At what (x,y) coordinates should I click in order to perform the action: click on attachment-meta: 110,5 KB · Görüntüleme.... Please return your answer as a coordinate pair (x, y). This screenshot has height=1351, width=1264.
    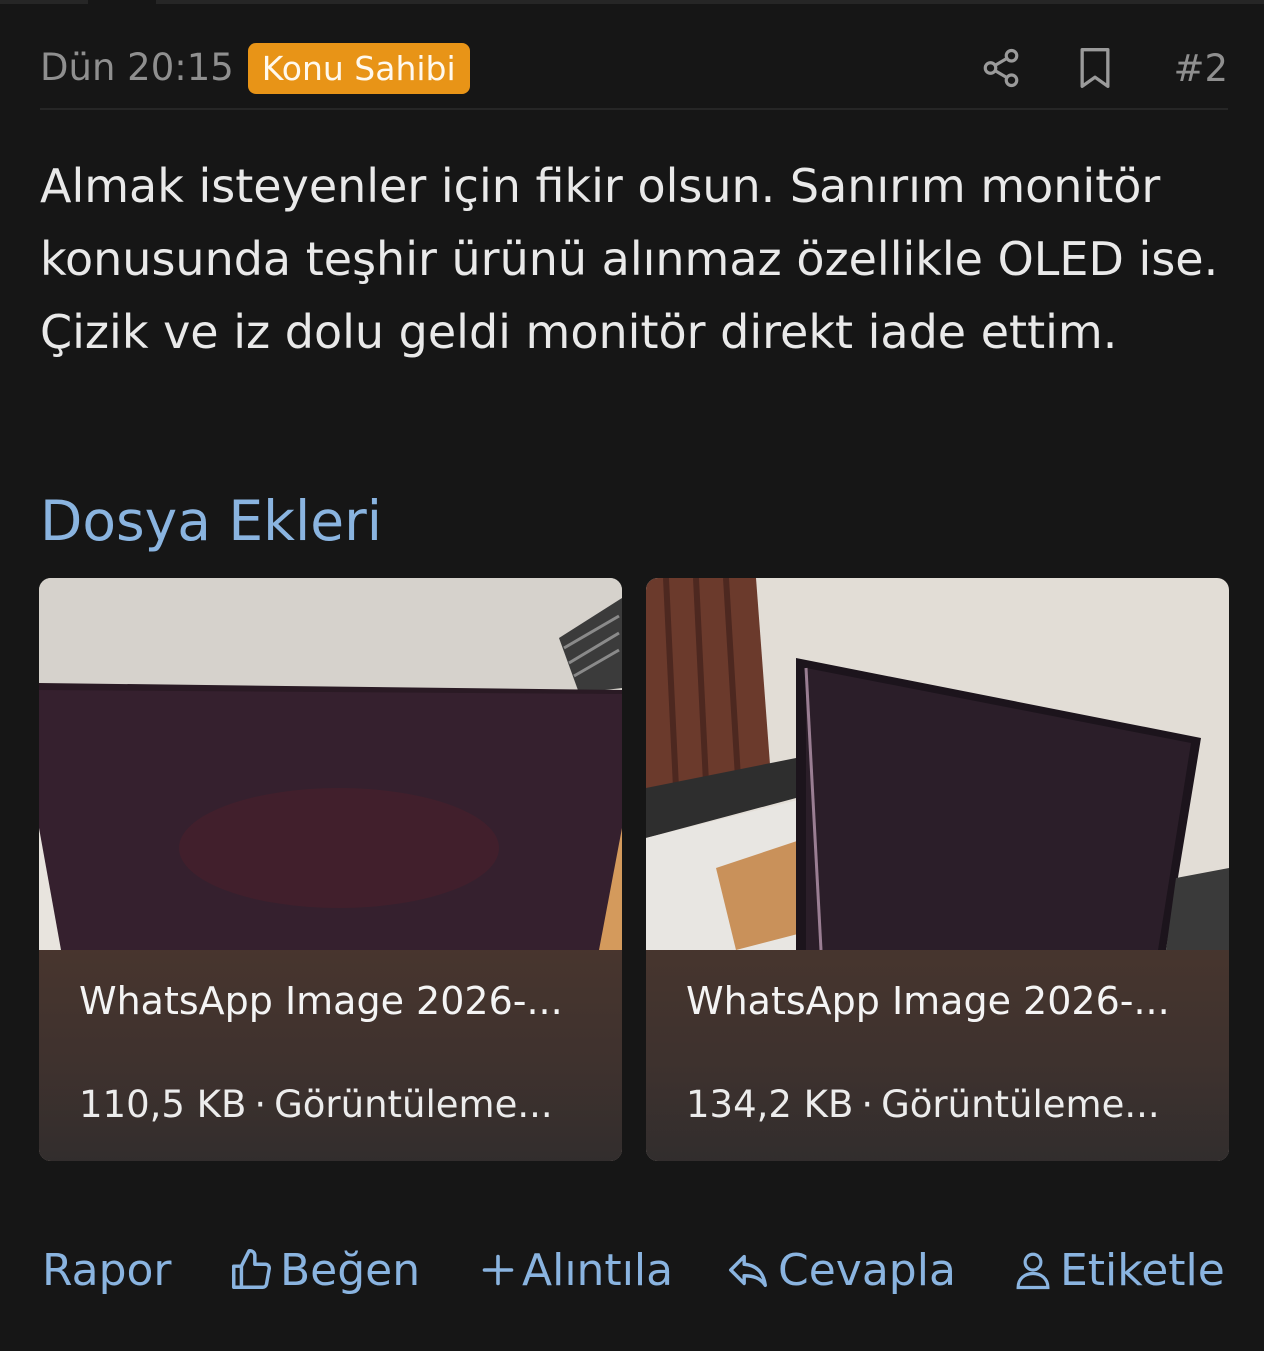
    Looking at the image, I should click on (341, 1105).